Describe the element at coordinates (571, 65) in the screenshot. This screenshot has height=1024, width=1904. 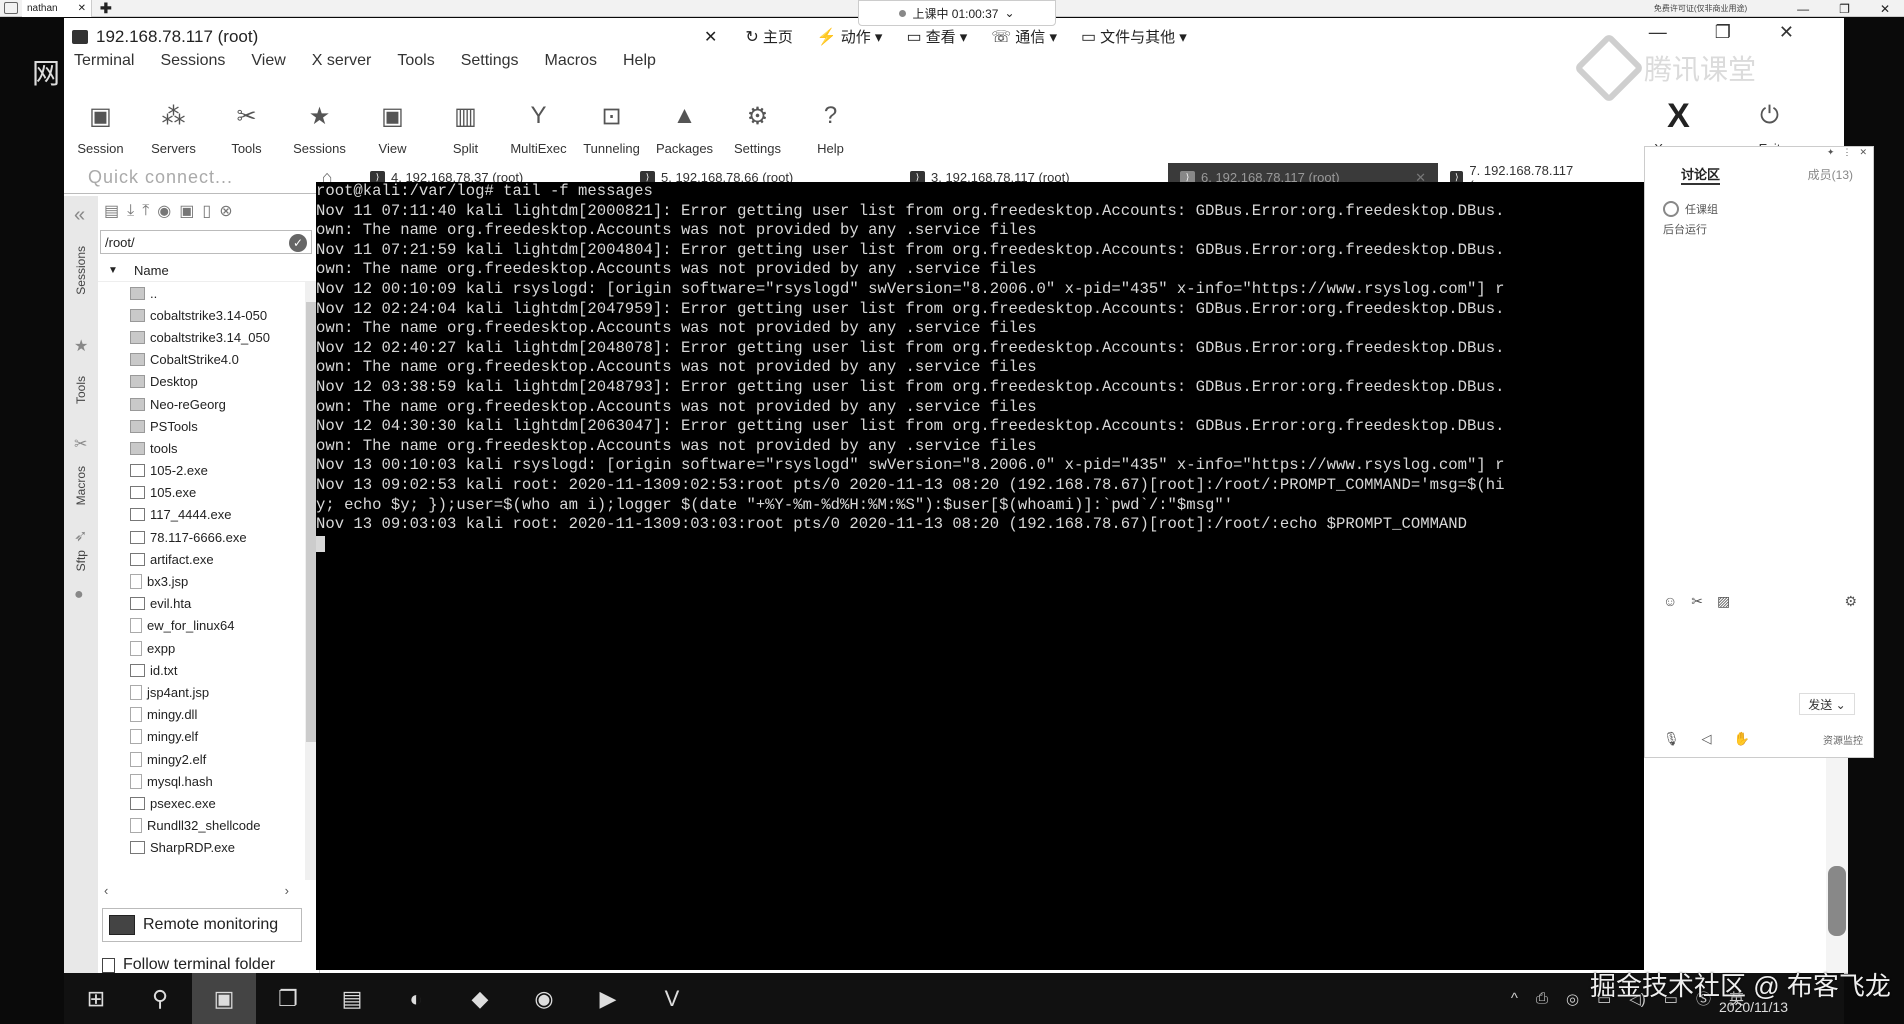
I see `menu-macros: Macros` at that location.